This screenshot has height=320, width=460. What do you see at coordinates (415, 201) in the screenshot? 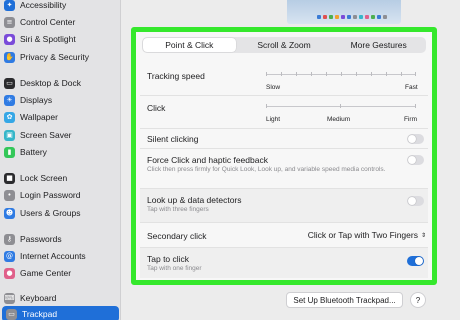
I see `look-up-toggle` at bounding box center [415, 201].